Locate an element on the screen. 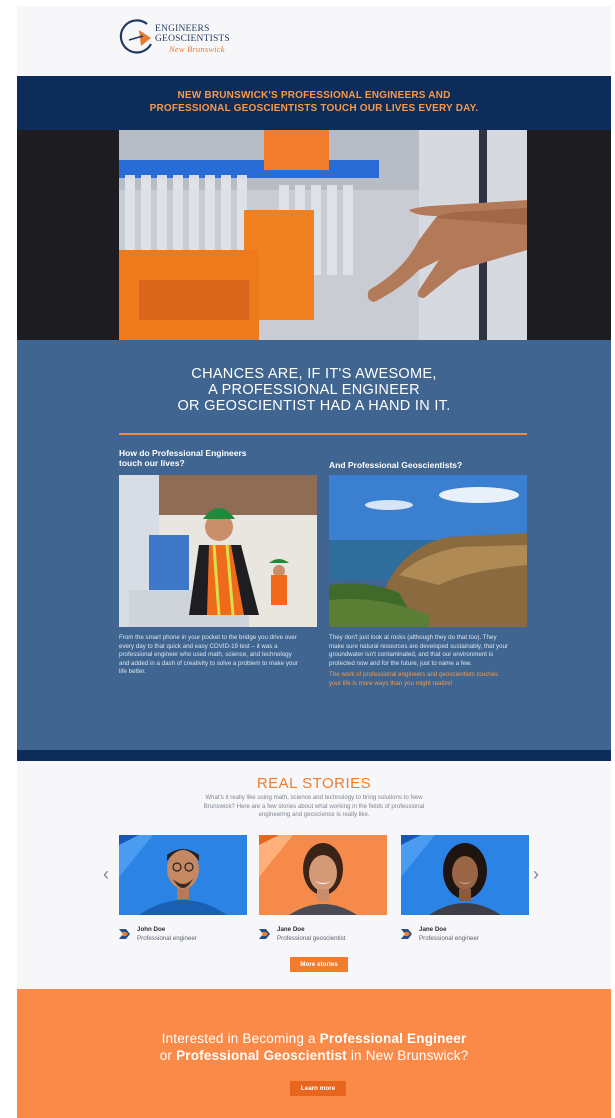 This screenshot has height=1118, width=615. site-logo: ENGINEERS GEOSCIENTISTS New Brunswick is located at coordinates (177, 42).